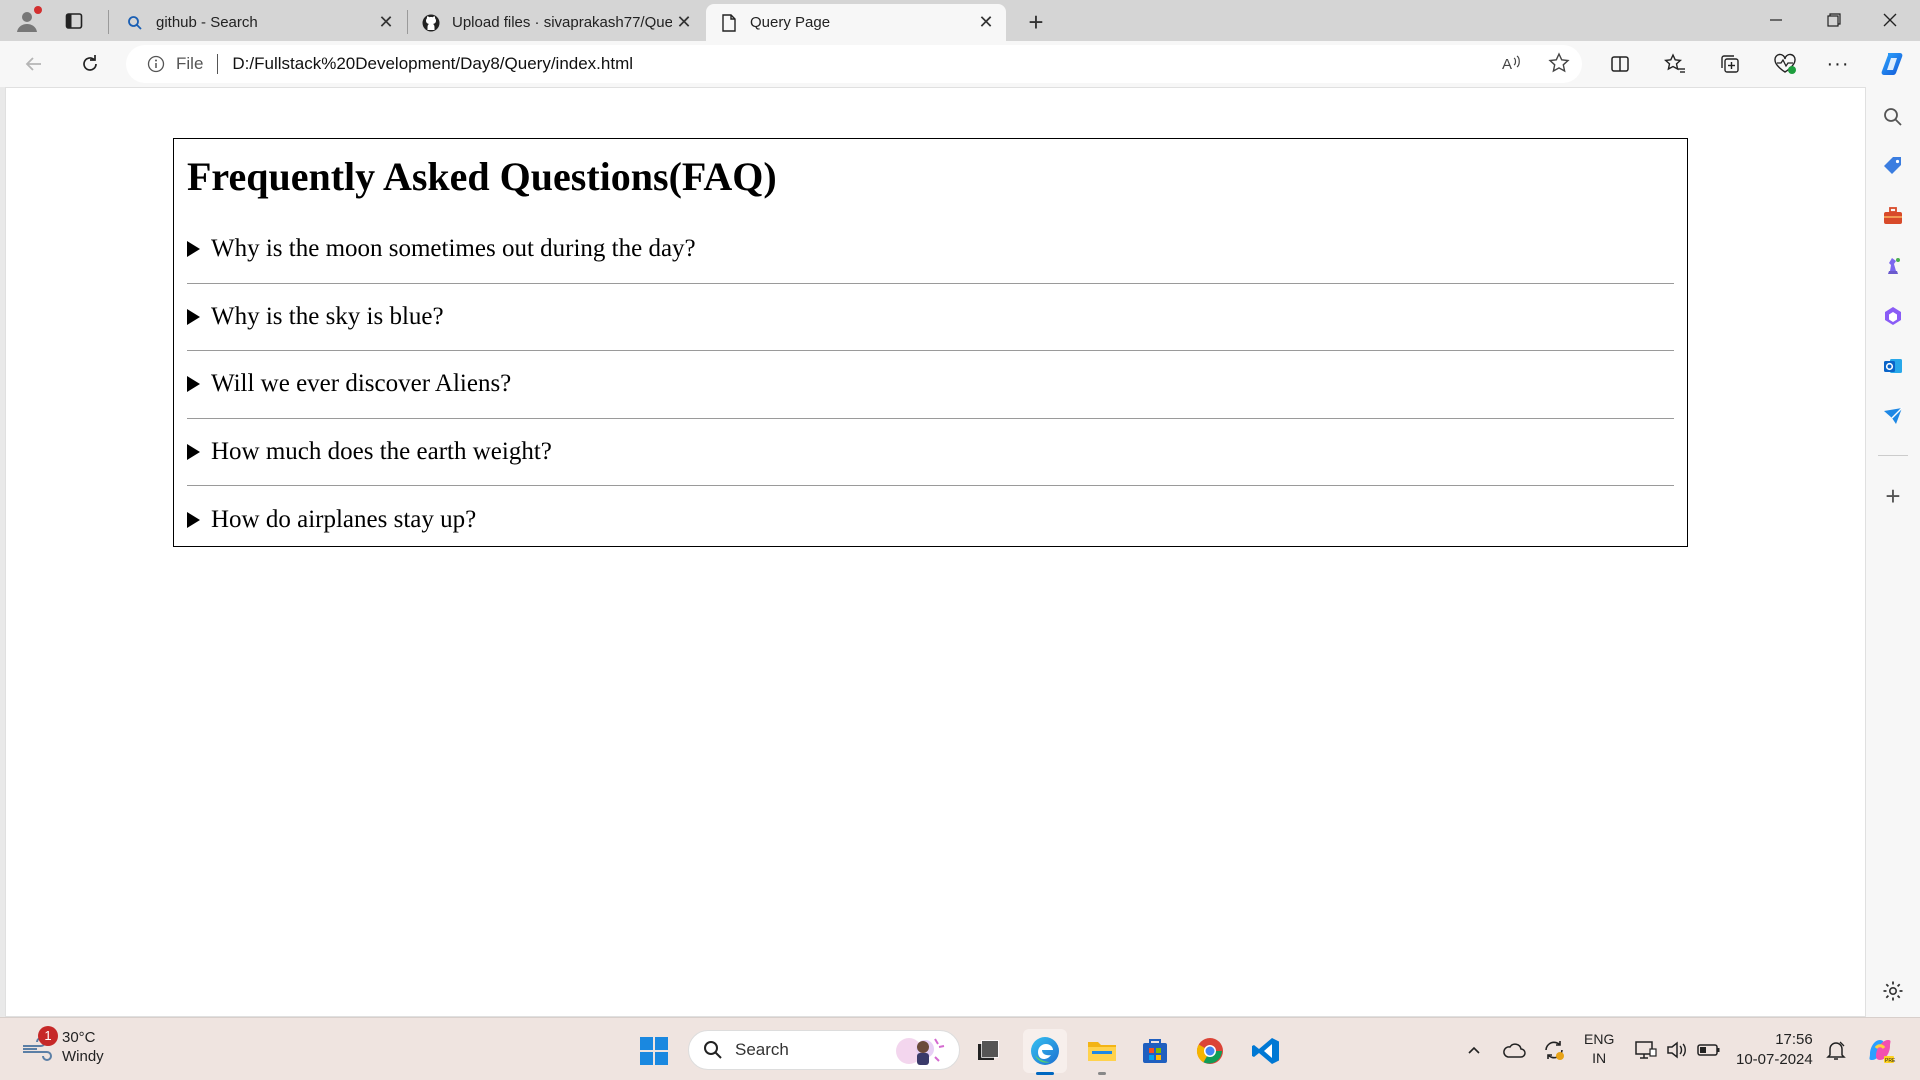 This screenshot has width=1920, height=1080. What do you see at coordinates (1893, 991) in the screenshot?
I see `sidebar-settings-button` at bounding box center [1893, 991].